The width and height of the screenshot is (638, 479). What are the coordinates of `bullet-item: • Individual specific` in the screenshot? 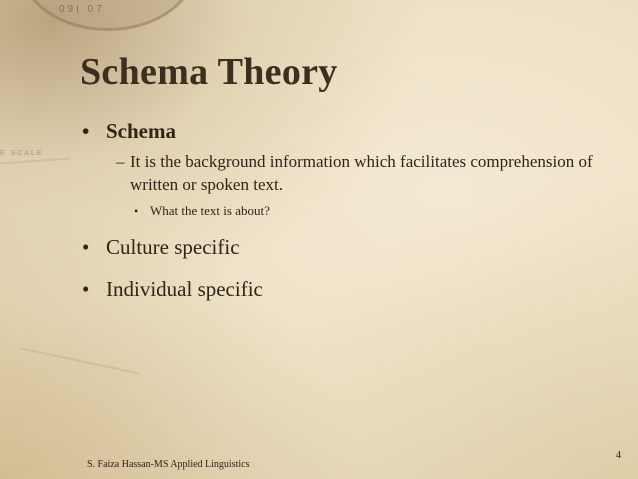 It's located at (347, 289).